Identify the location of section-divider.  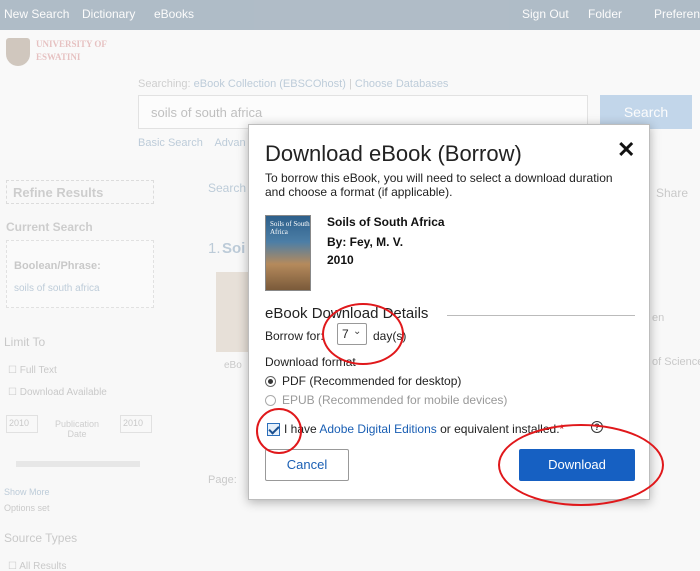
(541, 315).